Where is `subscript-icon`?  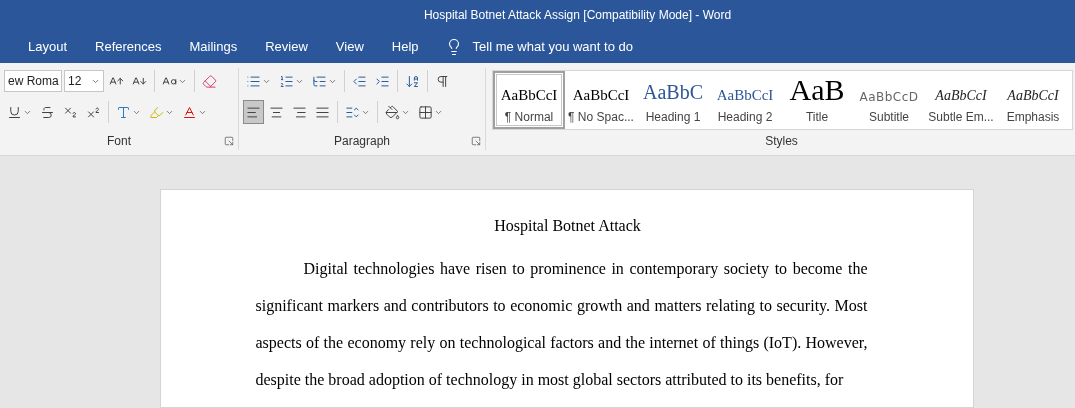
subscript-icon is located at coordinates (70, 112).